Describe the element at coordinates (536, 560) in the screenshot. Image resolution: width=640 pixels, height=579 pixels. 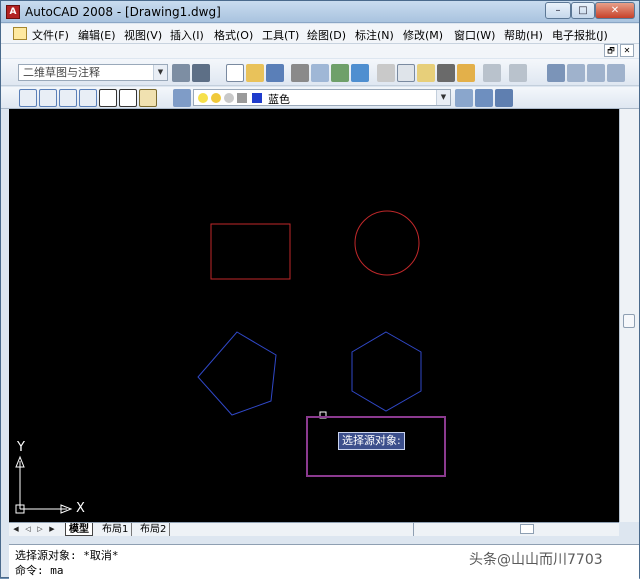
I see `watermark-text: 头条@山山而川7703` at that location.